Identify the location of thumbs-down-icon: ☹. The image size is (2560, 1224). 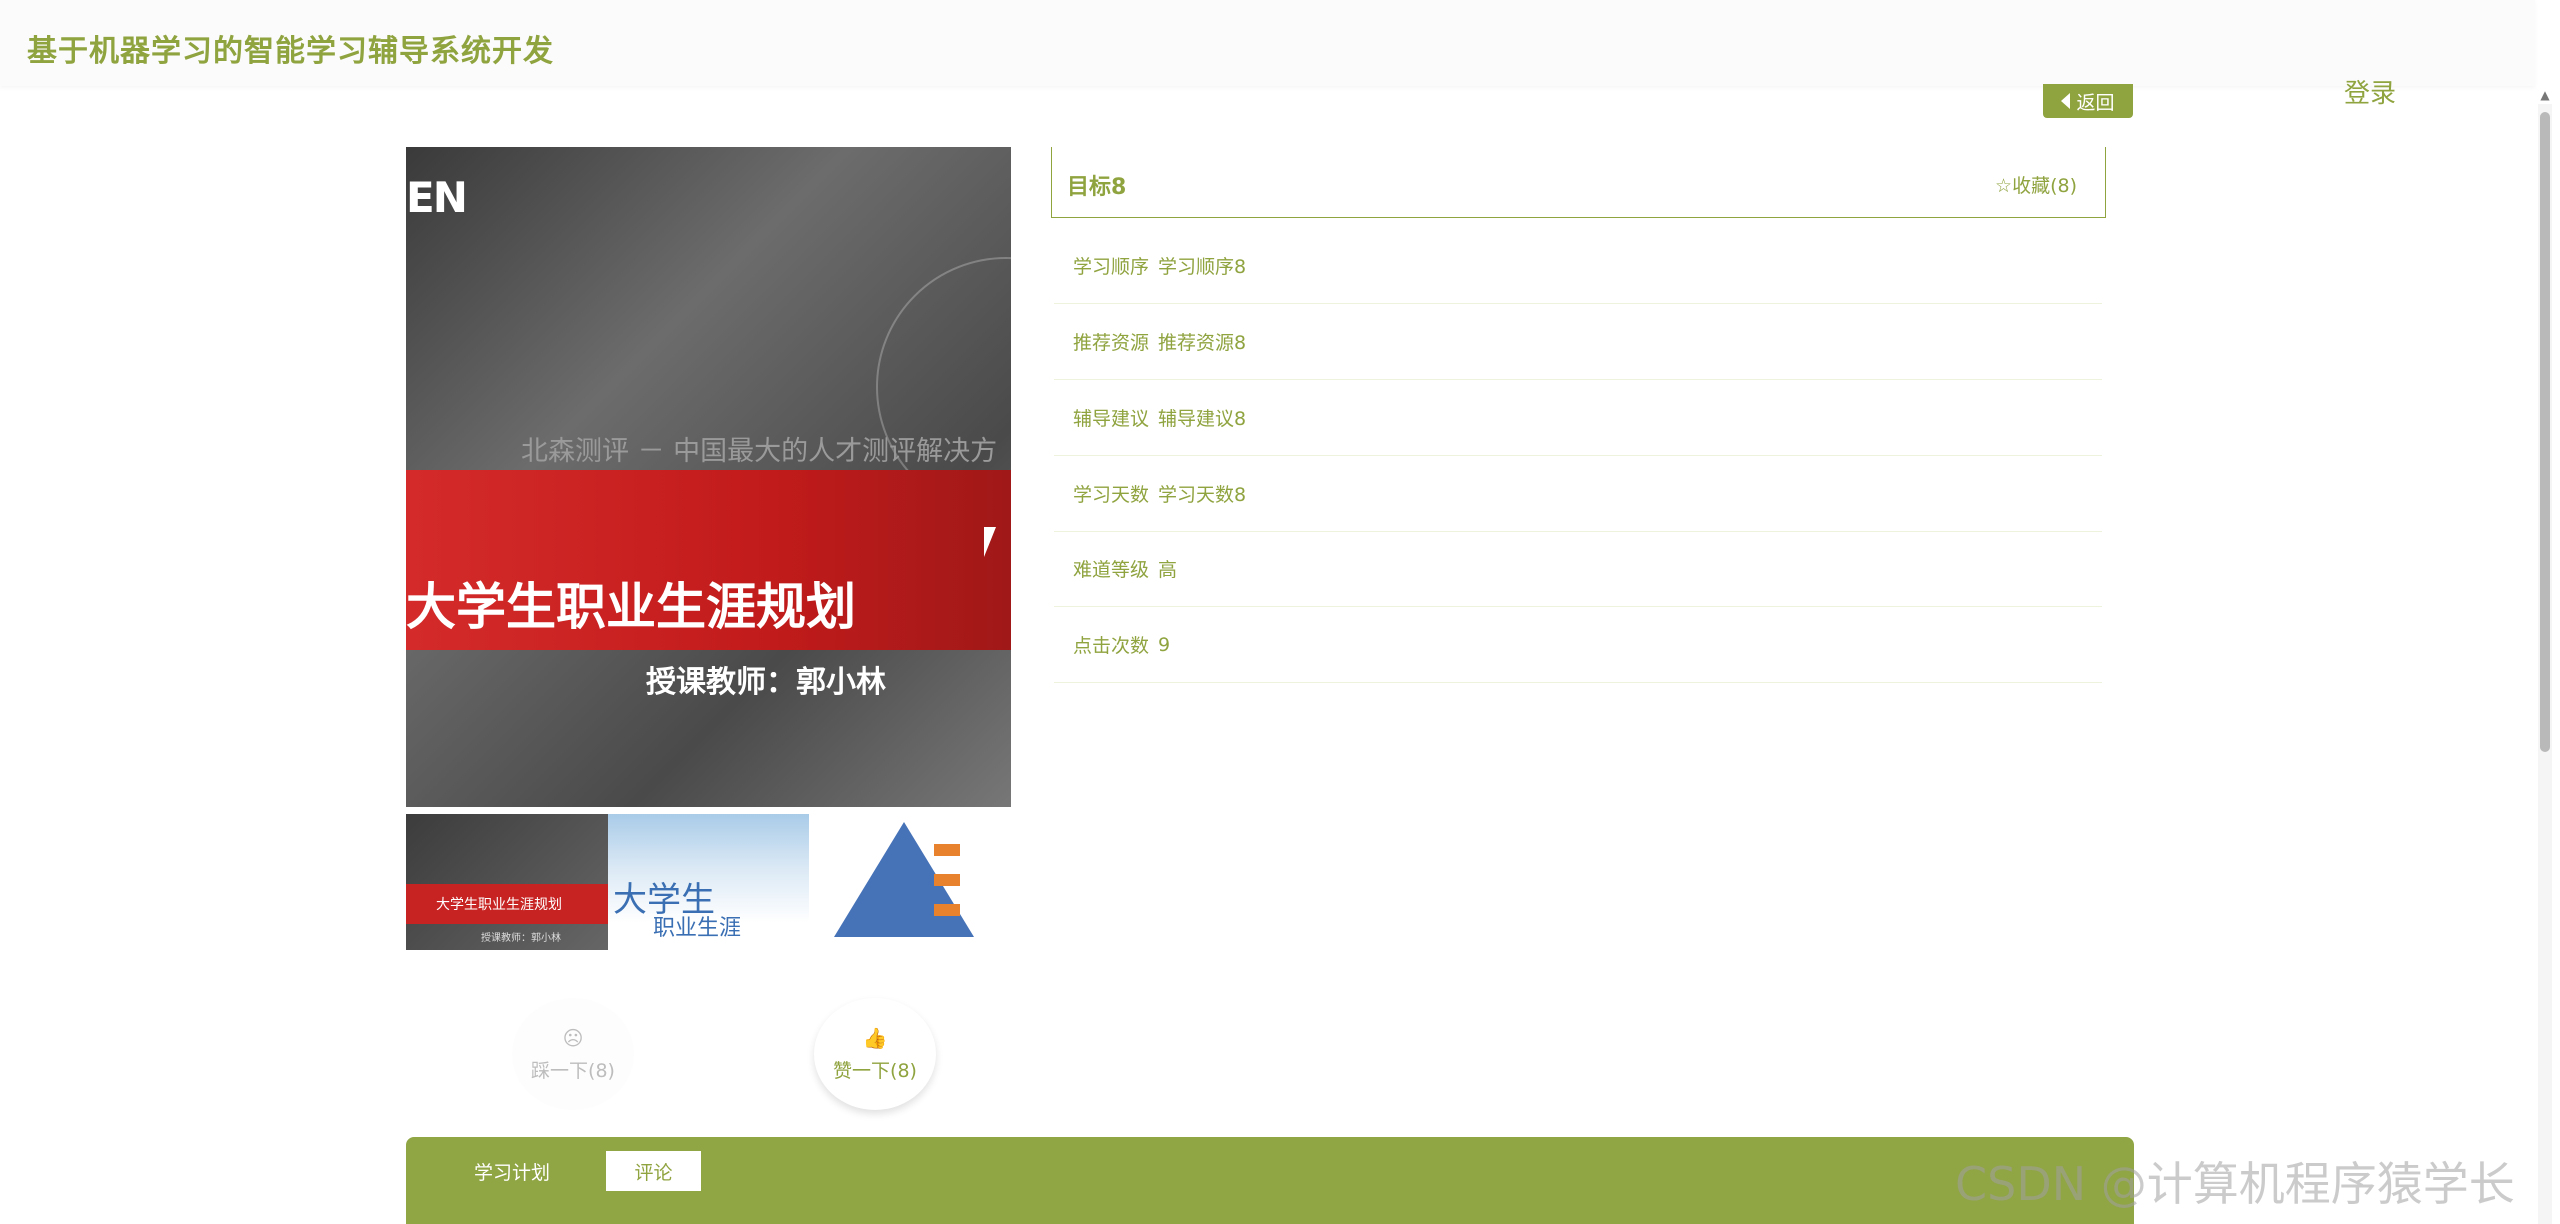
(573, 1037).